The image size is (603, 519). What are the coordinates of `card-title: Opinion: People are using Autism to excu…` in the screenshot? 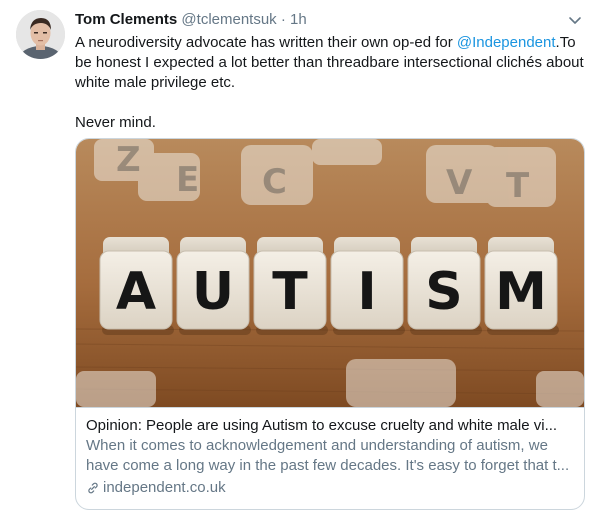 It's located at (322, 425).